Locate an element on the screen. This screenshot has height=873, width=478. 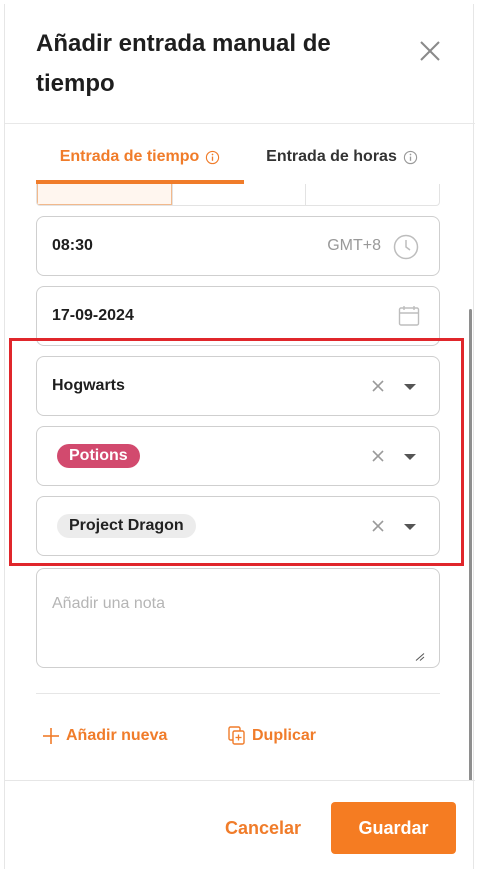
dialog-footer: Cancelar Guardar is located at coordinates (240, 824).